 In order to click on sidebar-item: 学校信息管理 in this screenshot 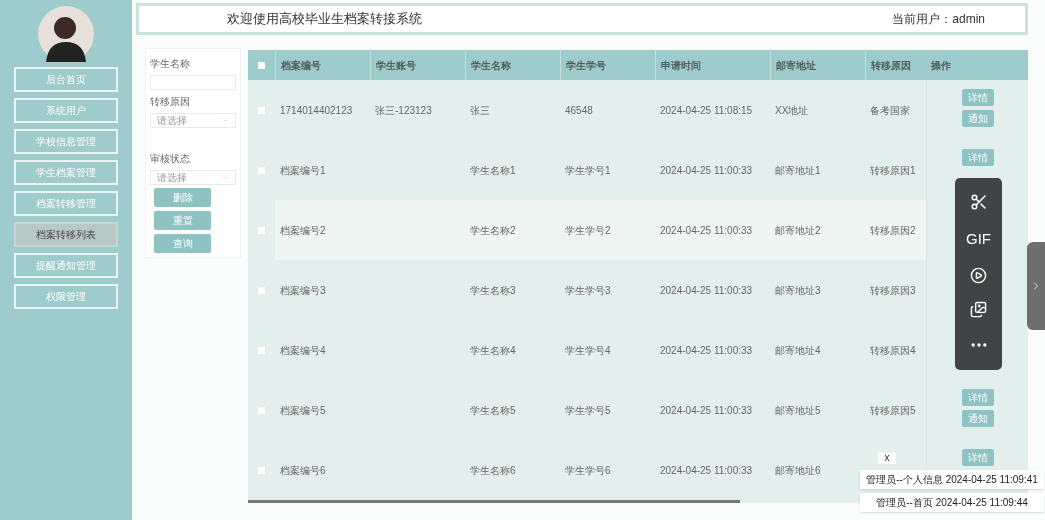, I will do `click(66, 141)`.